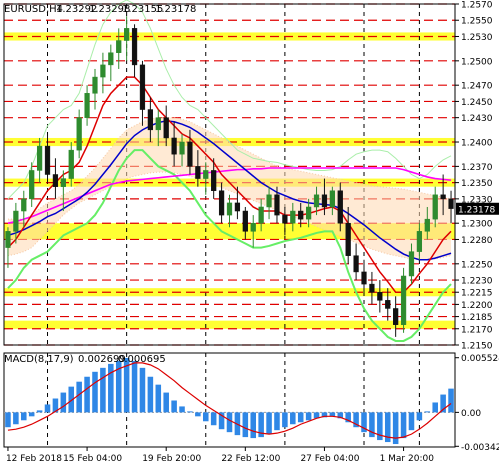  What do you see at coordinates (476, 210) in the screenshot?
I see `current-price-label: 1.23178` at bounding box center [476, 210].